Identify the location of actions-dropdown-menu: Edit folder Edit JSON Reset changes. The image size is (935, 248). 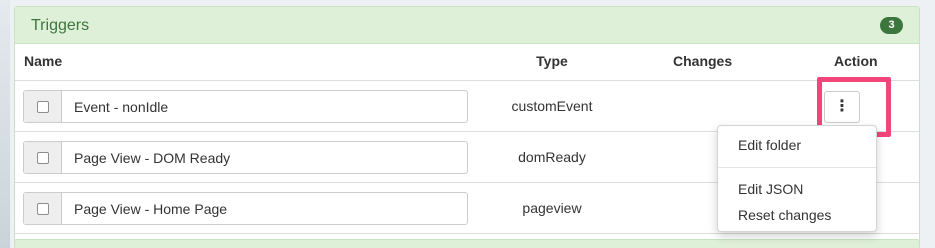
(797, 178).